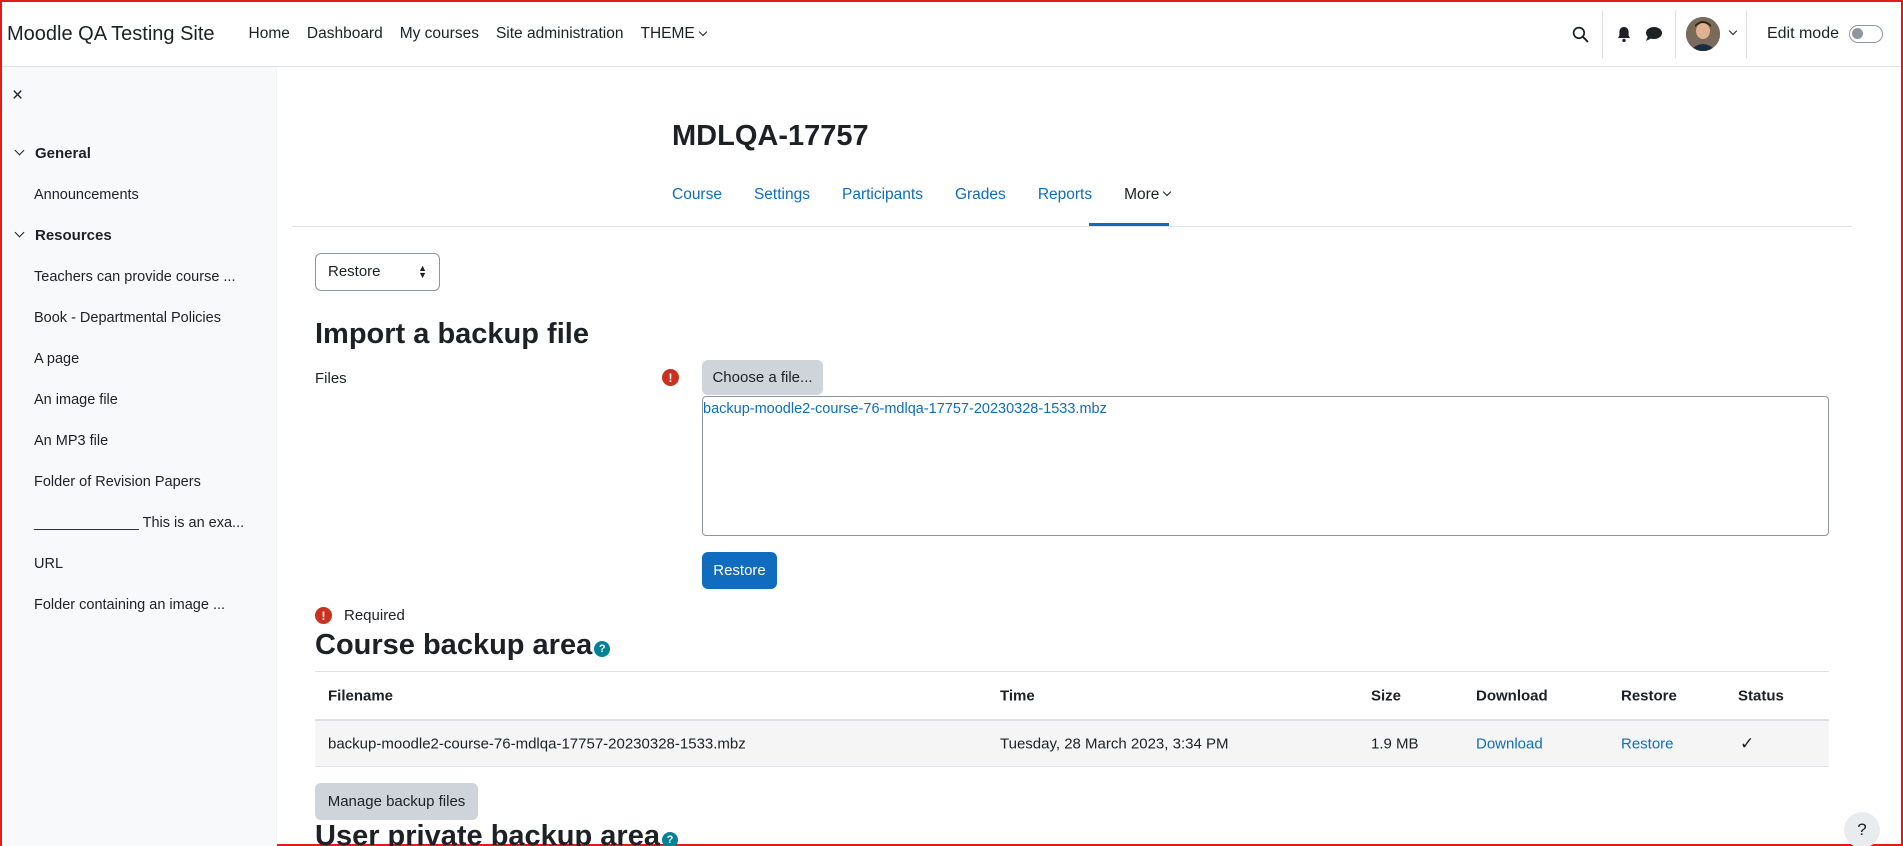  What do you see at coordinates (1747, 743) in the screenshot?
I see `check-icon: ✓` at bounding box center [1747, 743].